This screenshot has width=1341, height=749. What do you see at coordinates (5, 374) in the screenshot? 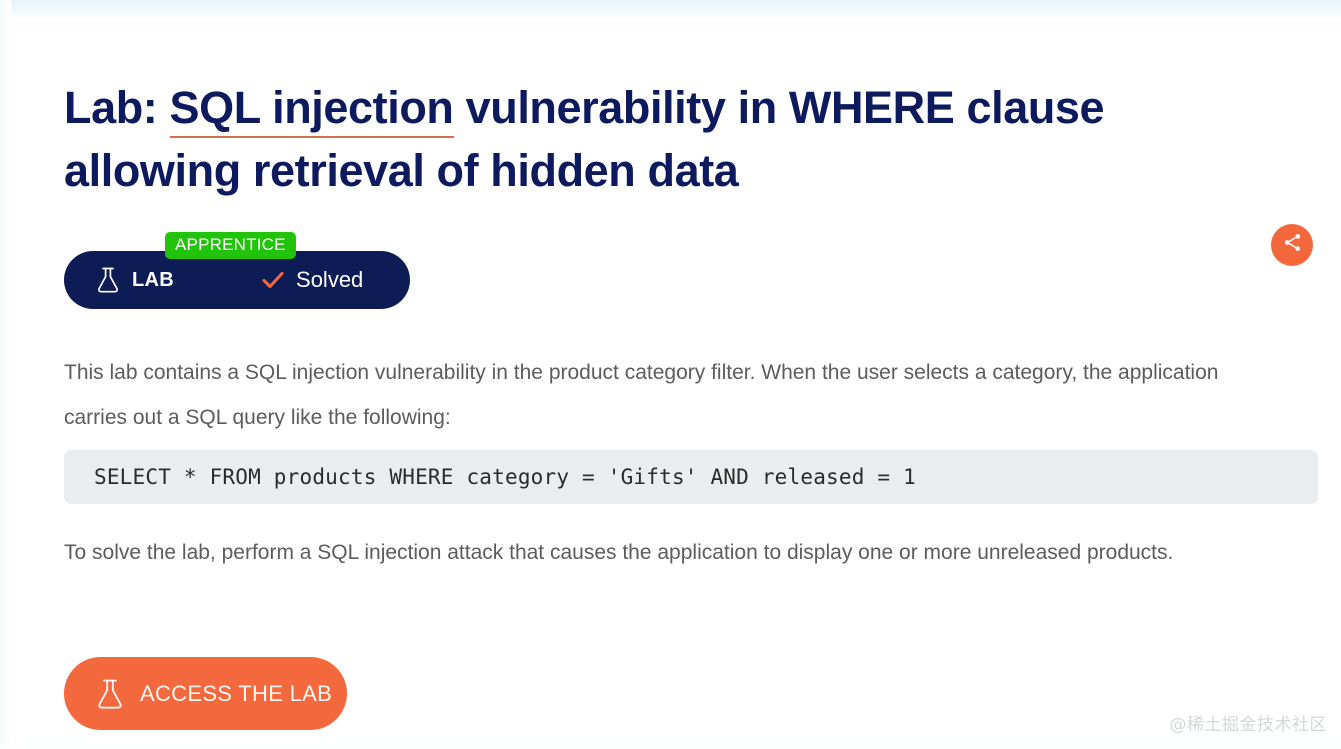
I see `page-left-tint` at bounding box center [5, 374].